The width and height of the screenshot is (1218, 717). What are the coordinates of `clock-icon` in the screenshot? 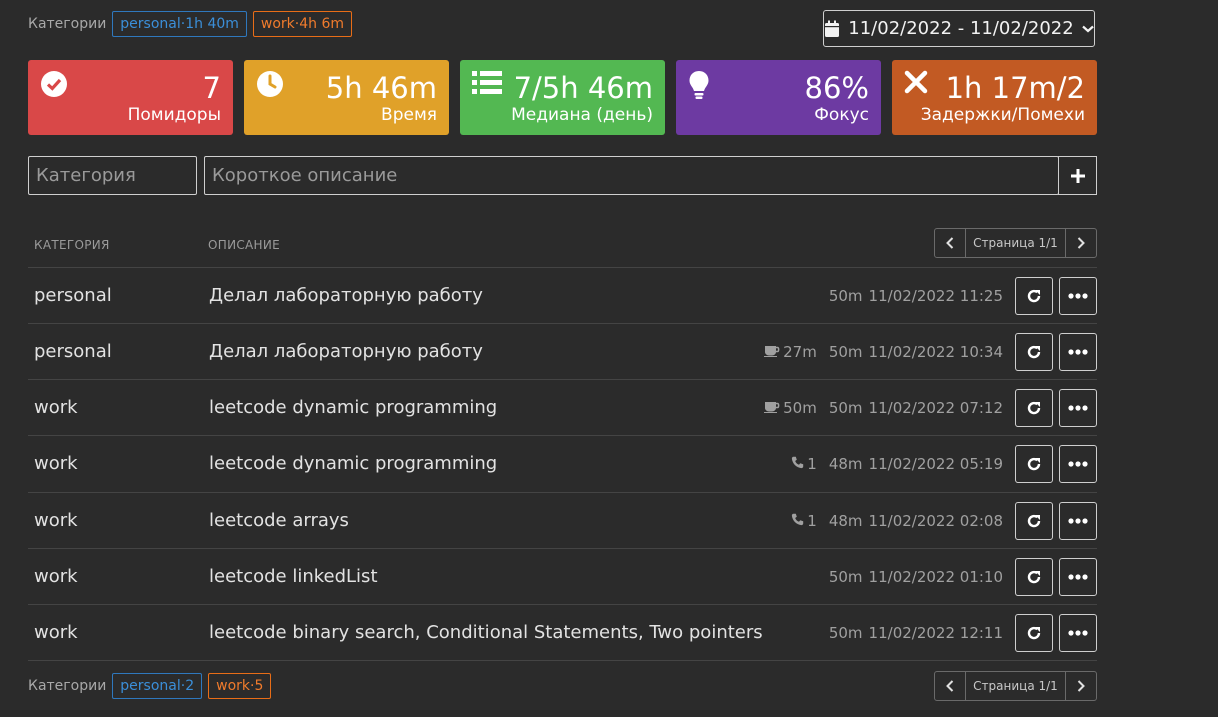 It's located at (270, 84).